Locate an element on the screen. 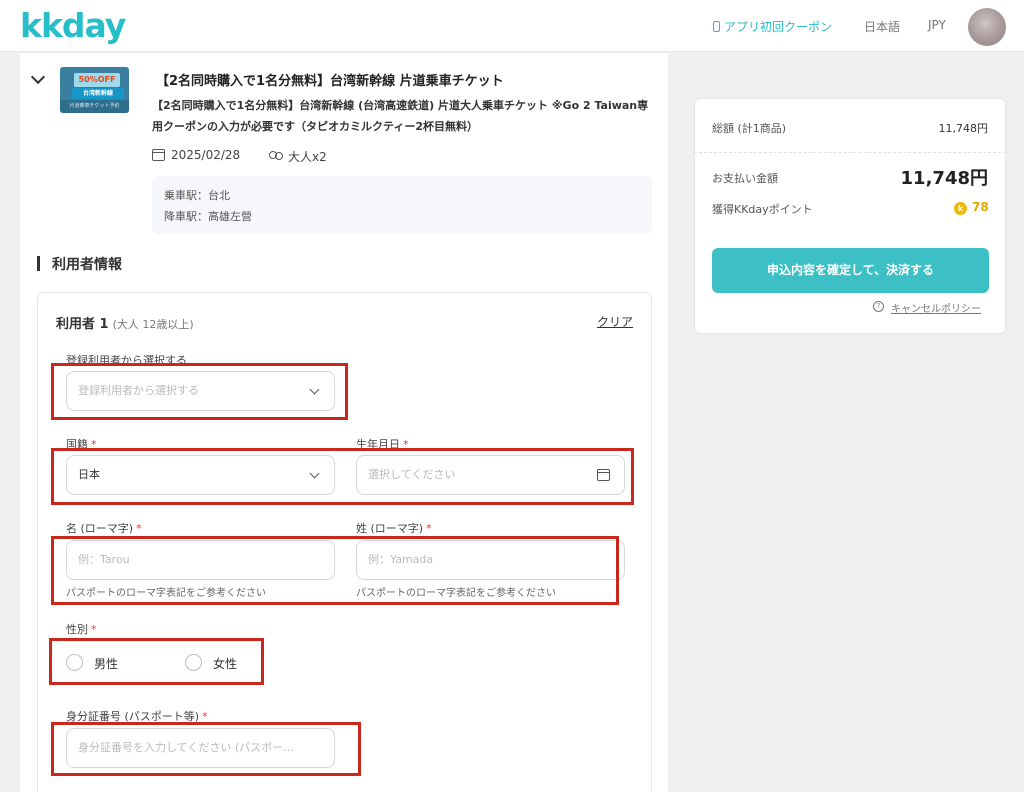 Image resolution: width=1024 pixels, height=792 pixels. product-title: 【2名同時購入で1名分無料】台湾新幹線 片道乗車チケット is located at coordinates (330, 81).